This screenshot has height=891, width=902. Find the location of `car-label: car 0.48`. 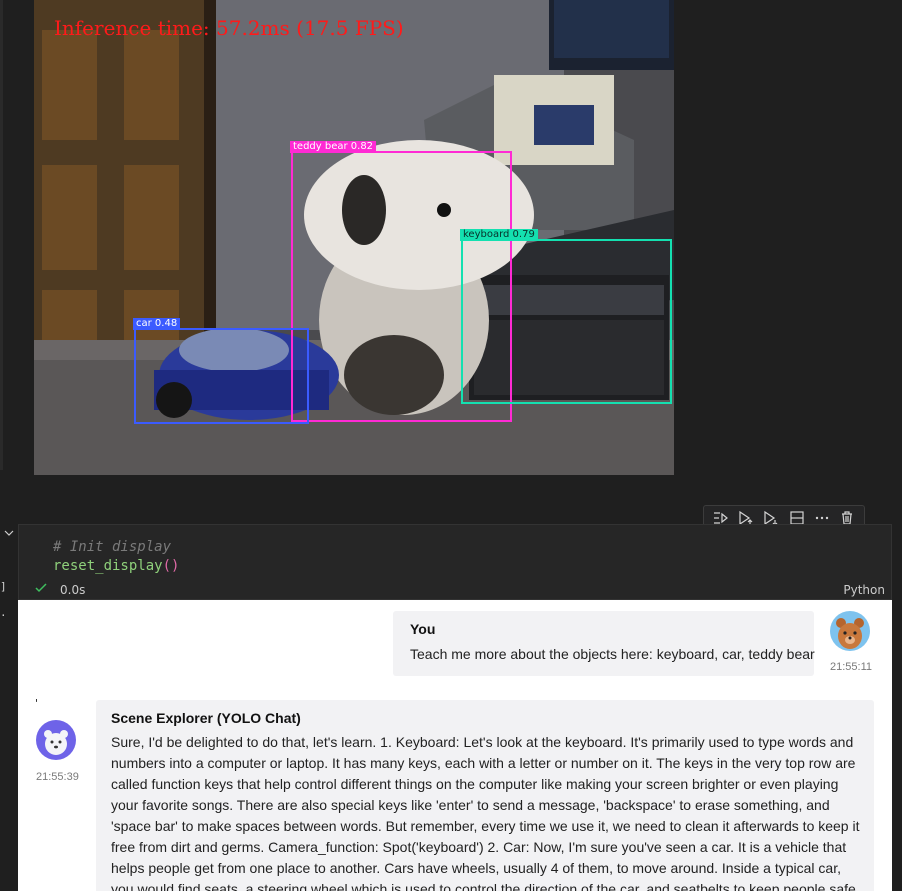

car-label: car 0.48 is located at coordinates (157, 324).